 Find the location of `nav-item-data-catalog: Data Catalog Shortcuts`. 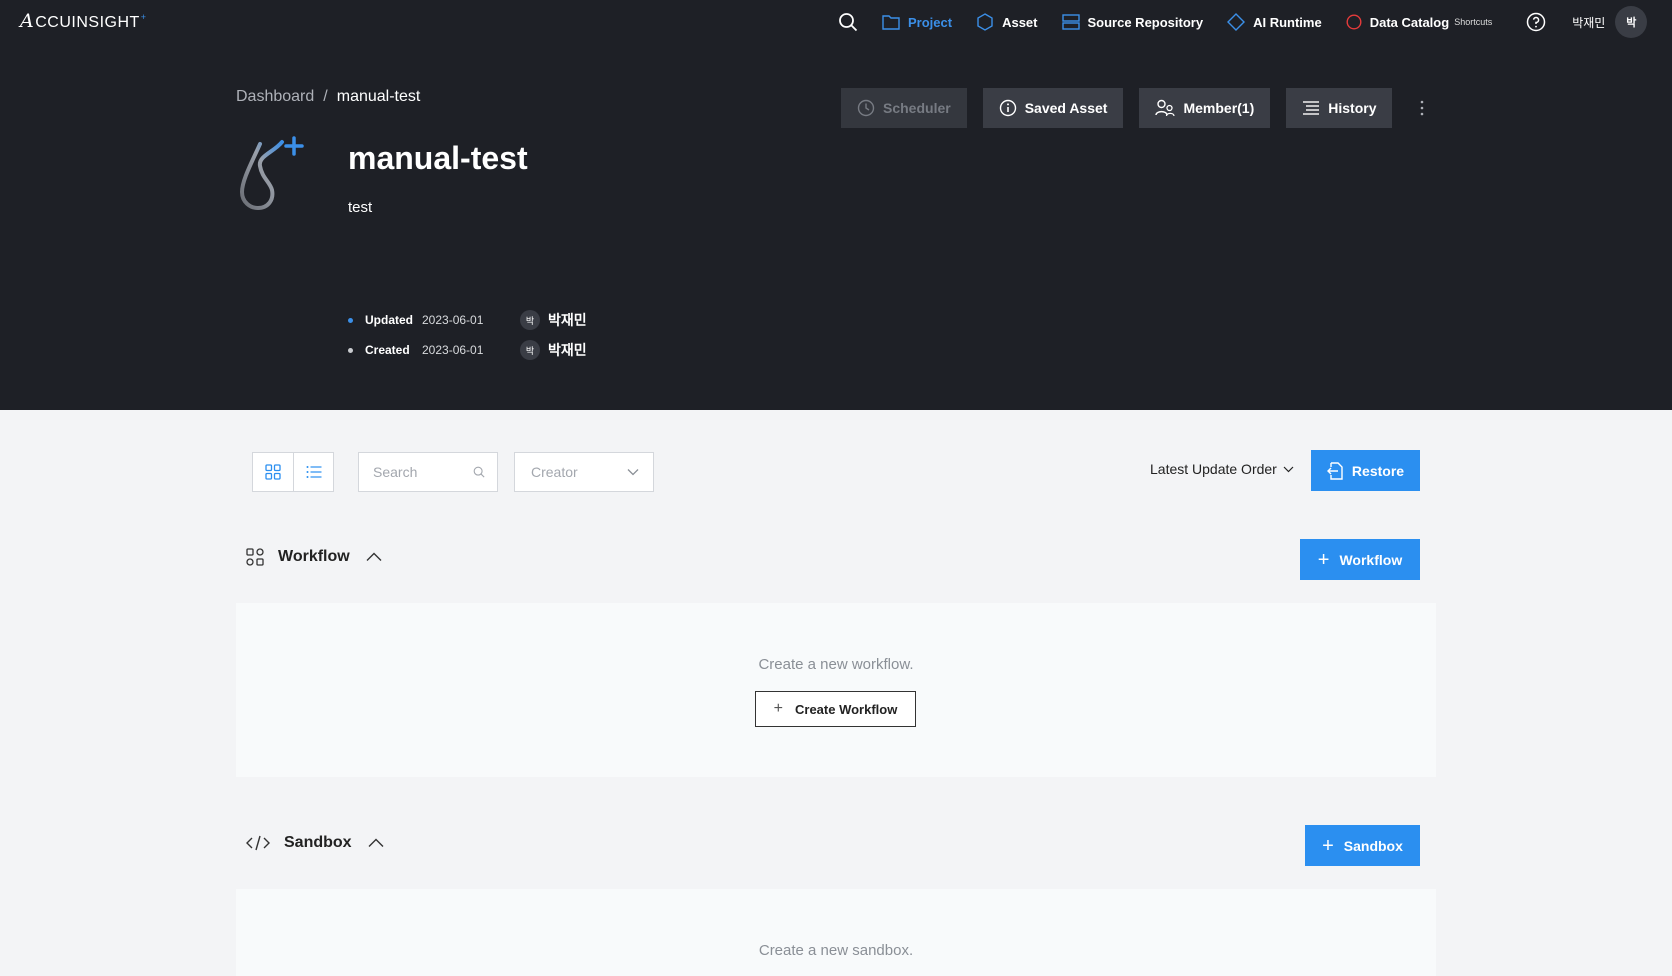

nav-item-data-catalog: Data Catalog Shortcuts is located at coordinates (1419, 22).